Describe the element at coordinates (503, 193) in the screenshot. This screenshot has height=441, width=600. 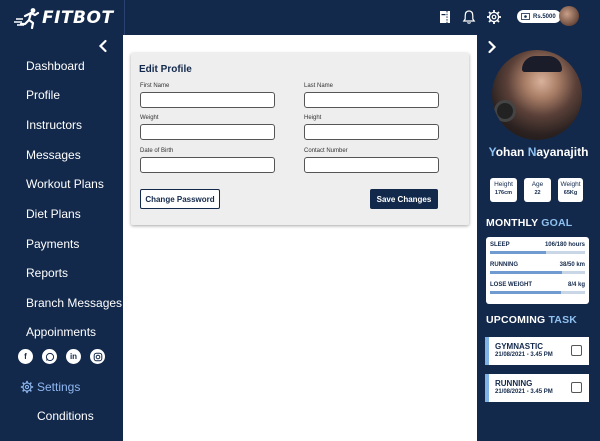
I see `stat-value: 176cm` at that location.